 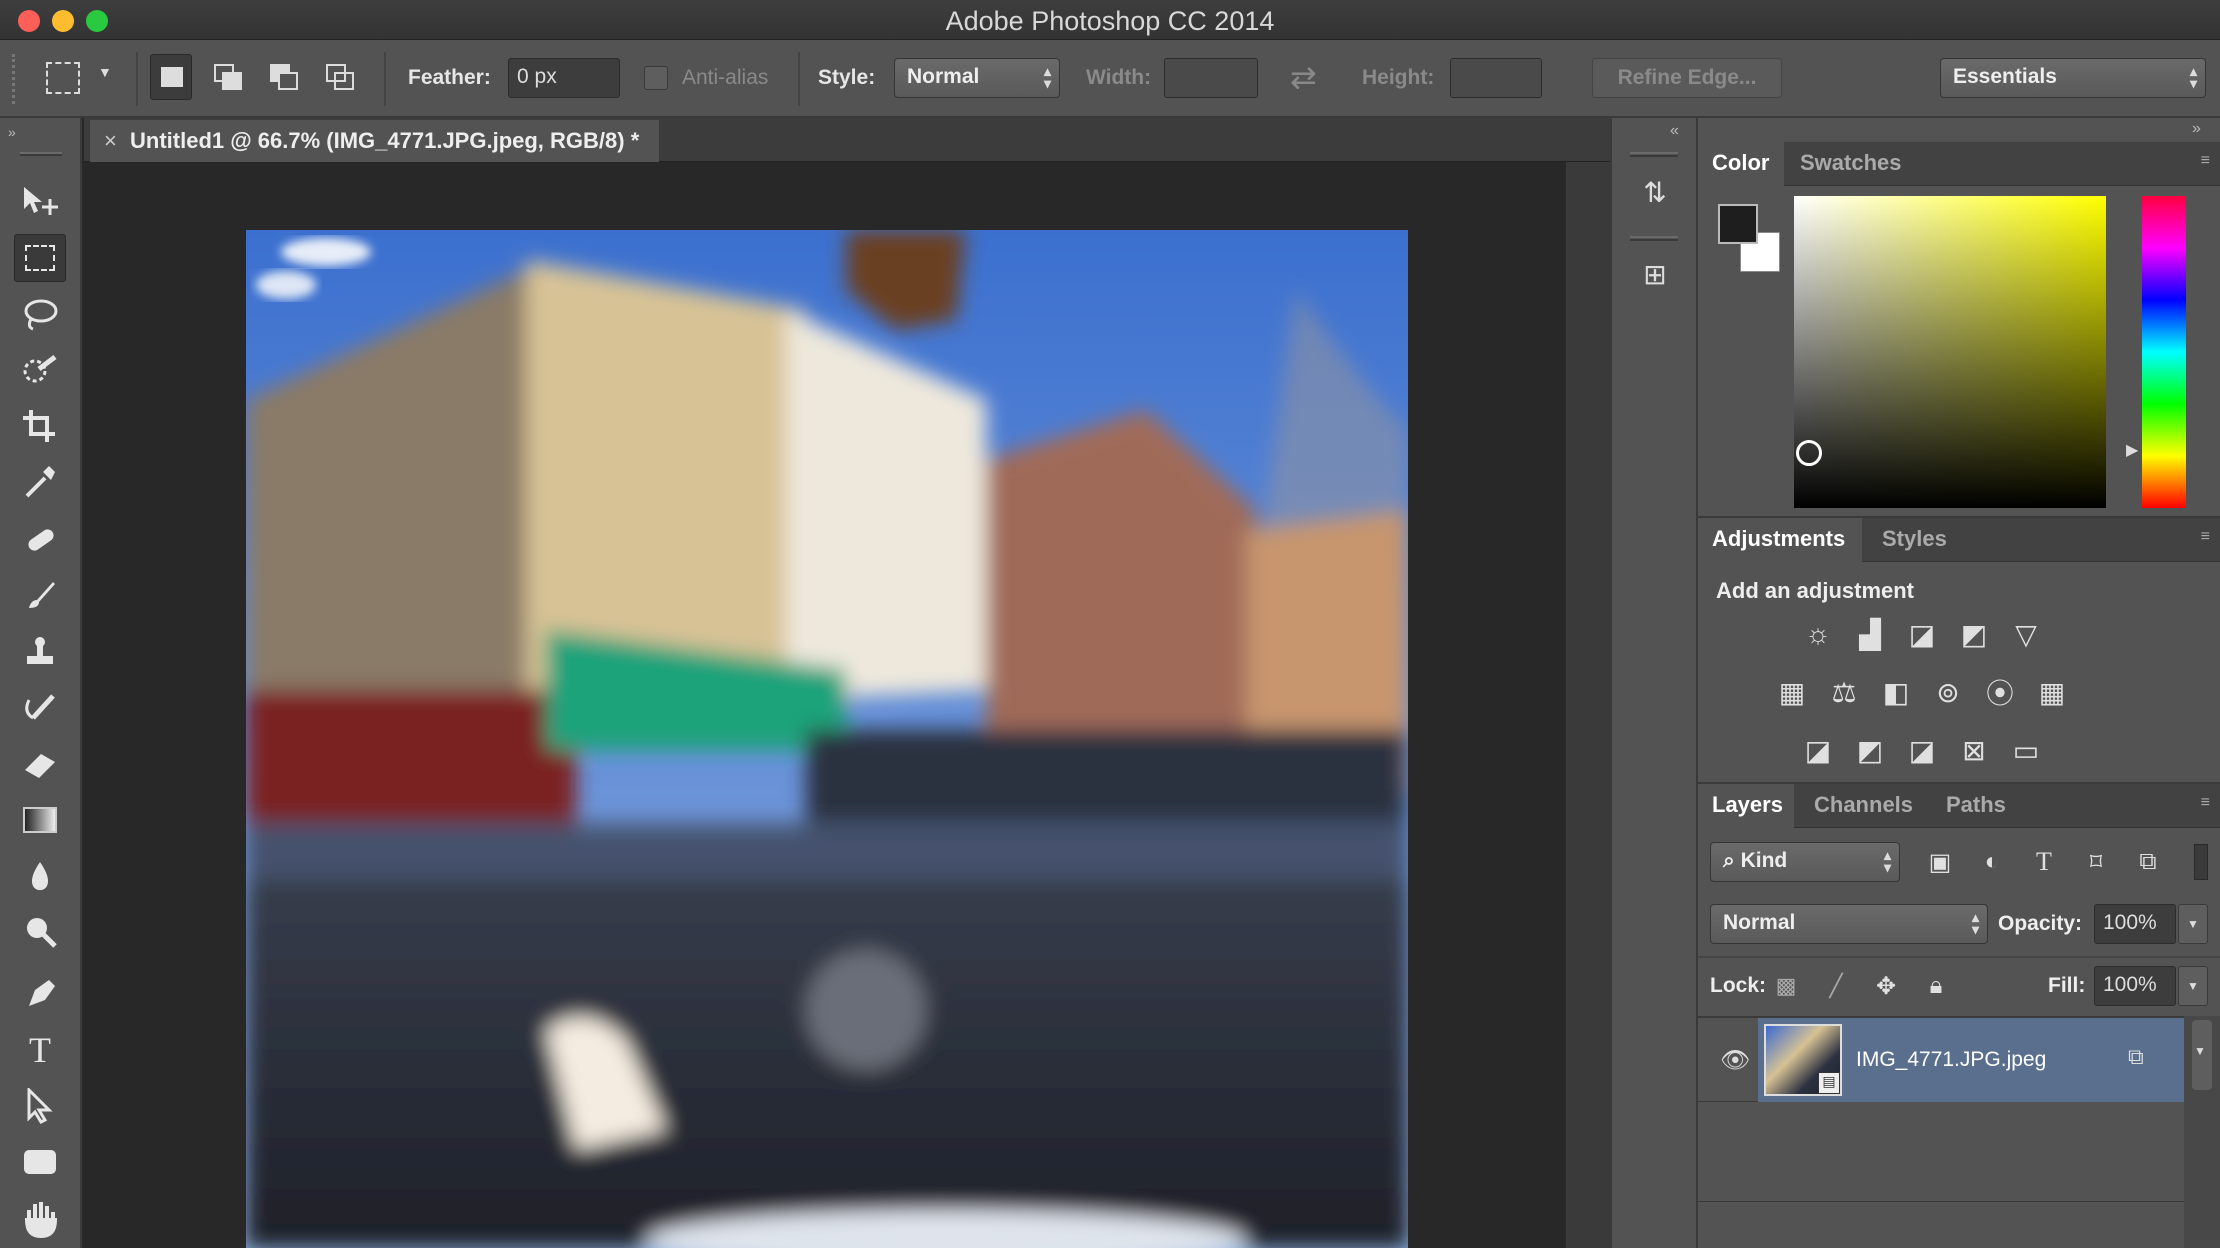 What do you see at coordinates (1211, 78) in the screenshot?
I see `width-input` at bounding box center [1211, 78].